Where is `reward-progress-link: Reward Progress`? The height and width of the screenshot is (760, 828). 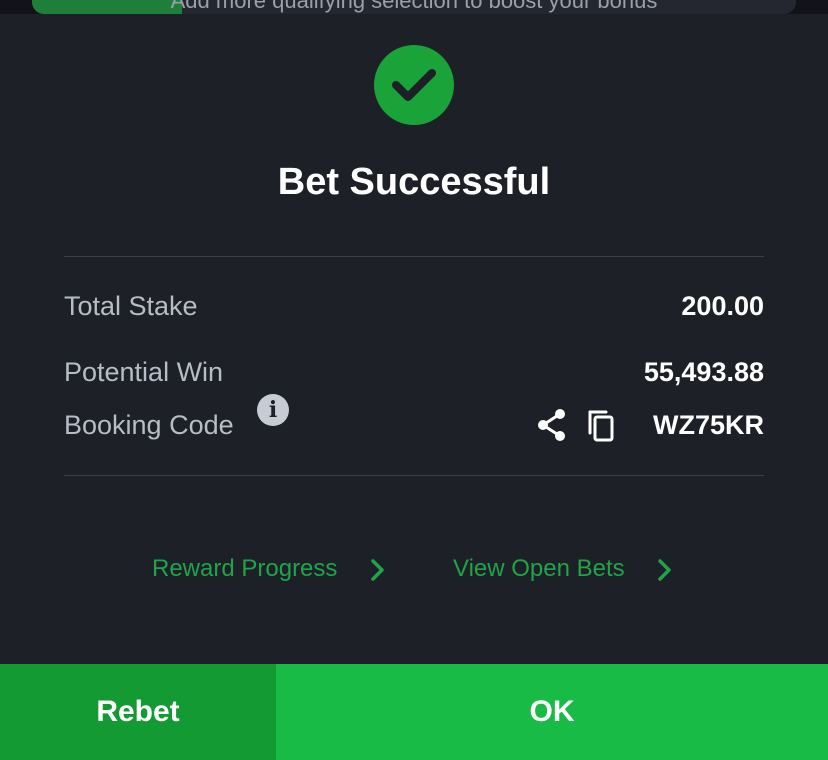
reward-progress-link: Reward Progress is located at coordinates (268, 569).